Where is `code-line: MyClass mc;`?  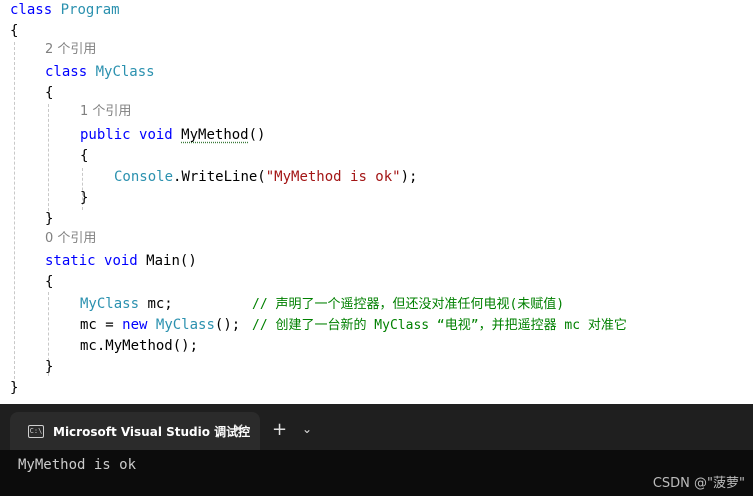
code-line: MyClass mc; is located at coordinates (126, 304).